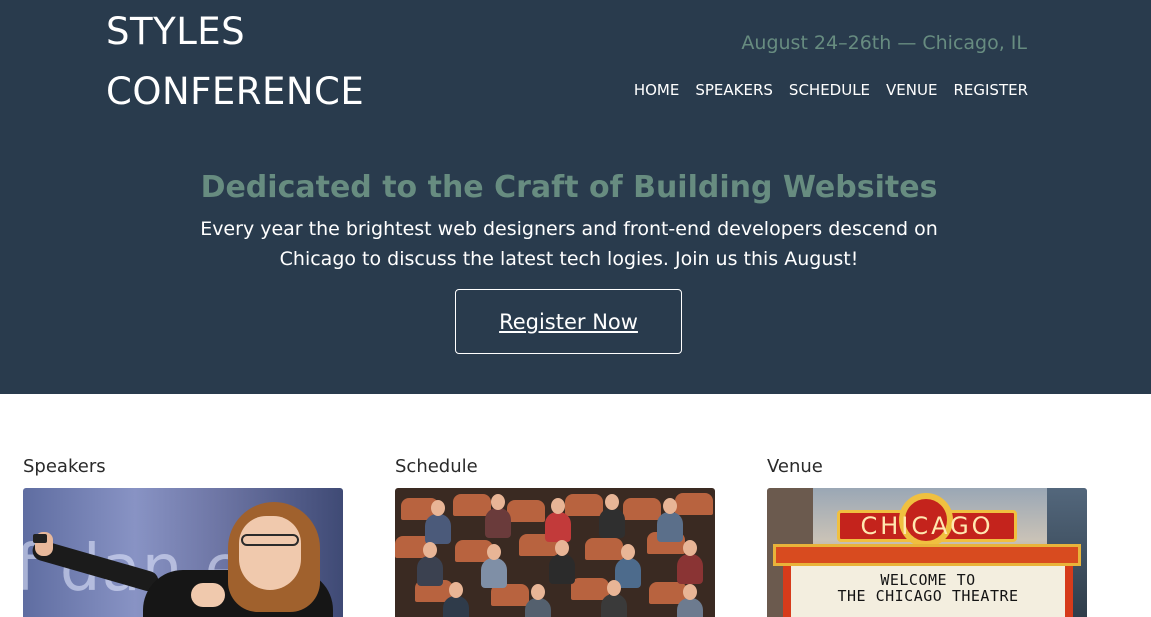 This screenshot has height=617, width=1151. I want to click on nav-venue: VENUE, so click(911, 90).